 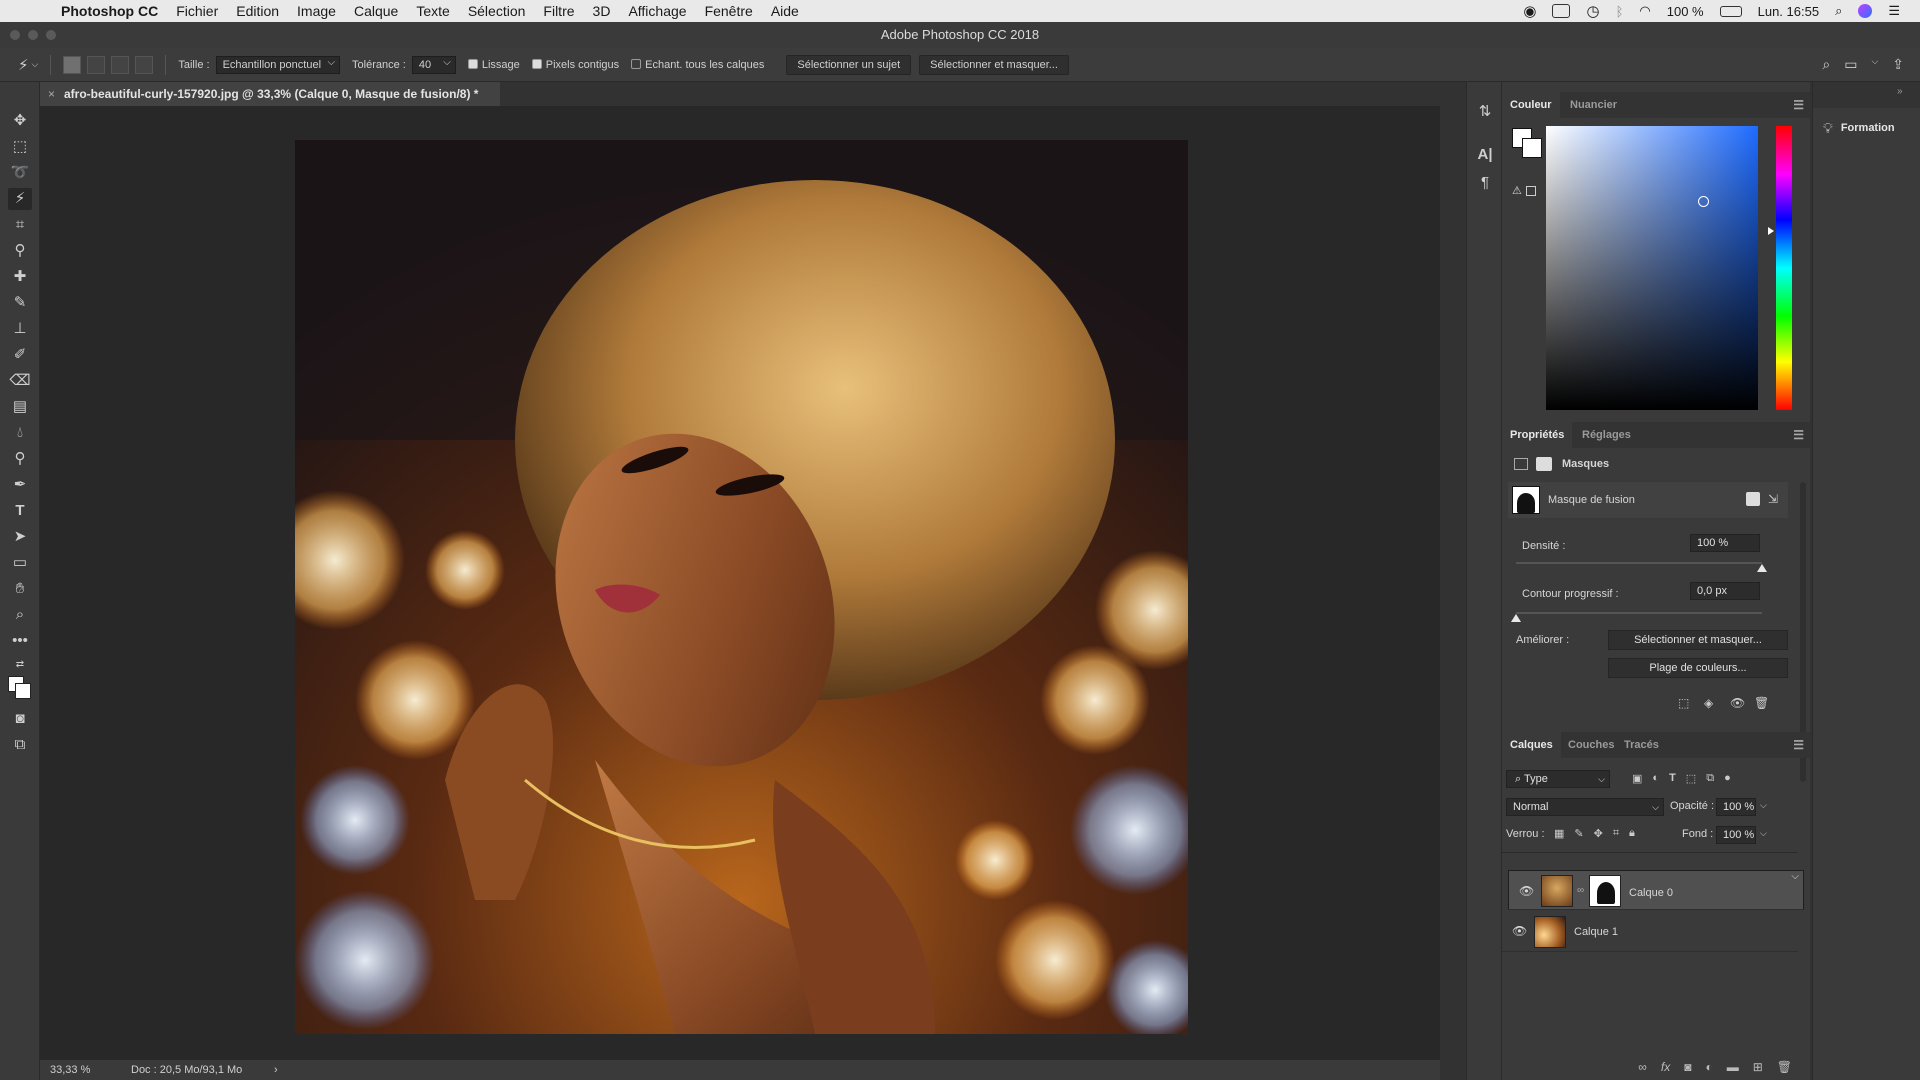 What do you see at coordinates (729, 11) in the screenshot?
I see `menu-fenetre: Fenêtre` at bounding box center [729, 11].